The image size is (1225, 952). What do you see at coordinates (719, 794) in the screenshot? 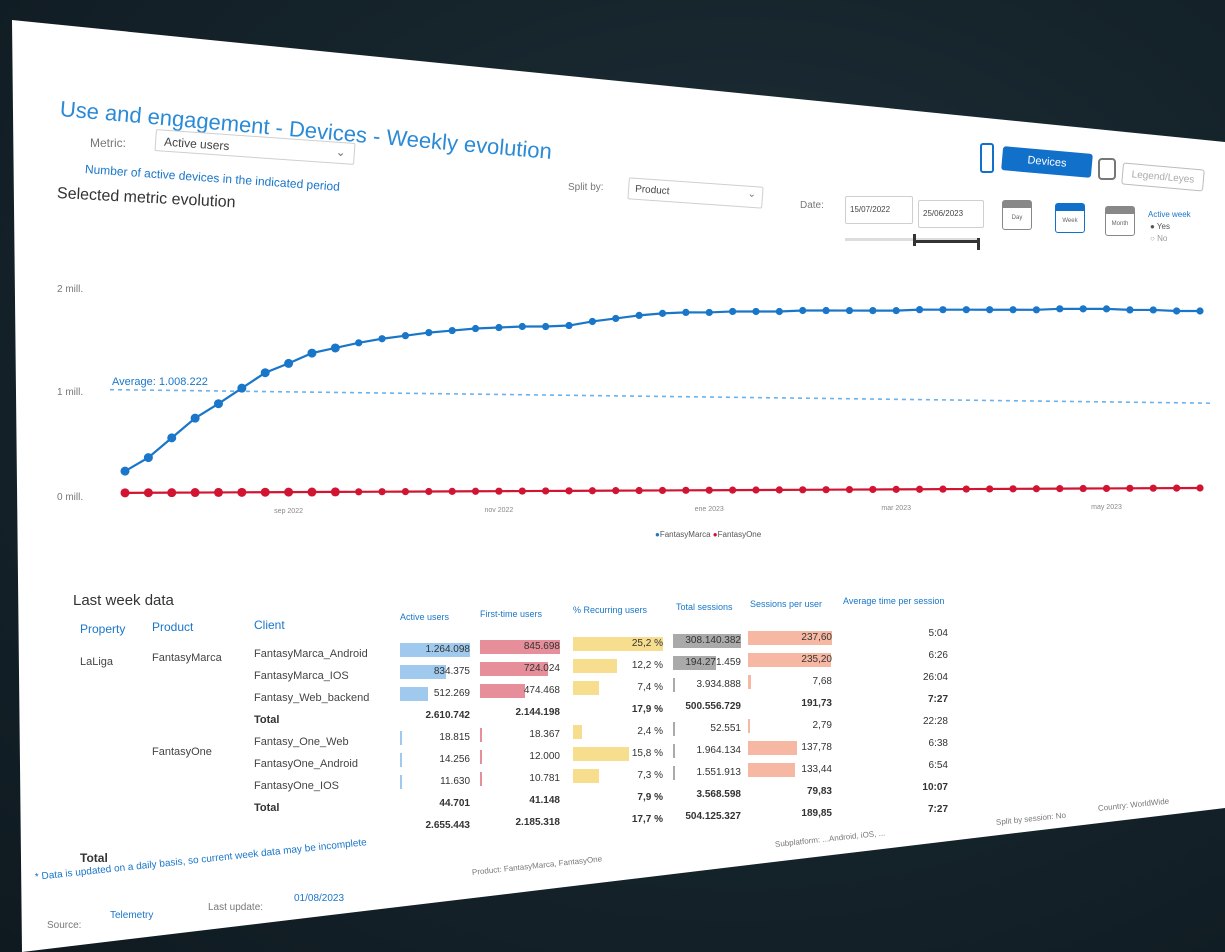
I see `cell-sess: 3.568.598` at bounding box center [719, 794].